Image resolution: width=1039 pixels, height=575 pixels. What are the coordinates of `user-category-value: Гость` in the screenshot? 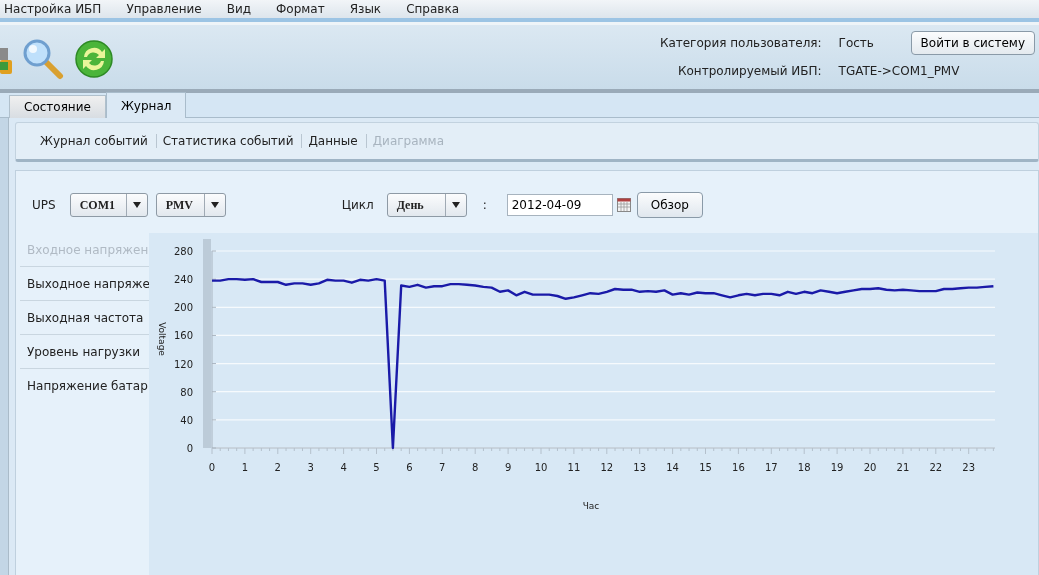 It's located at (856, 43).